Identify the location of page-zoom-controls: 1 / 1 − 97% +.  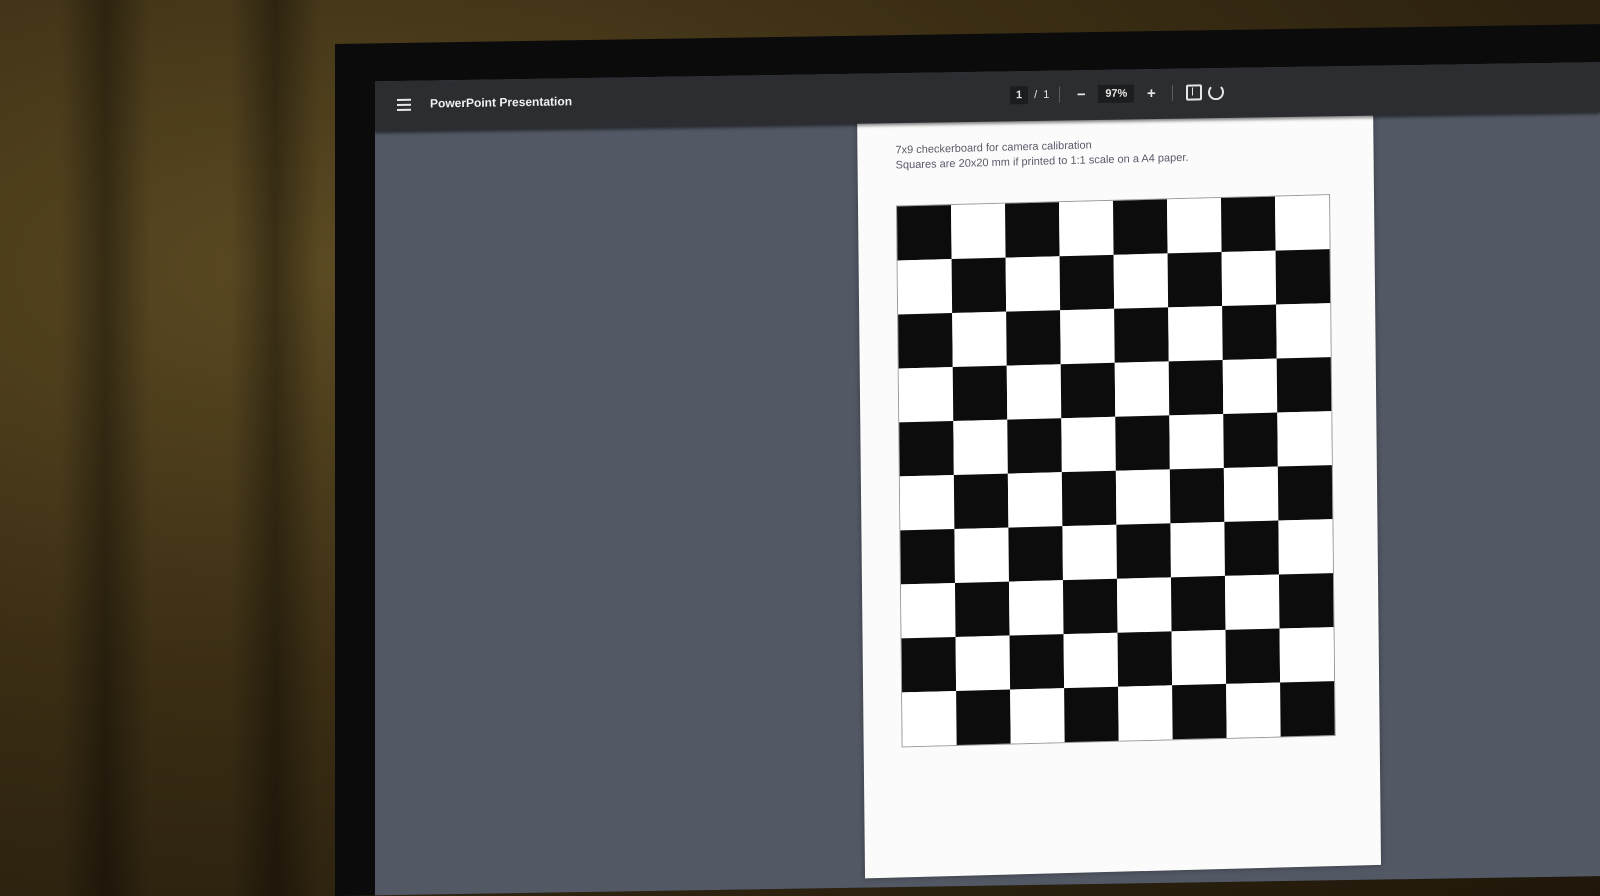
(1118, 93).